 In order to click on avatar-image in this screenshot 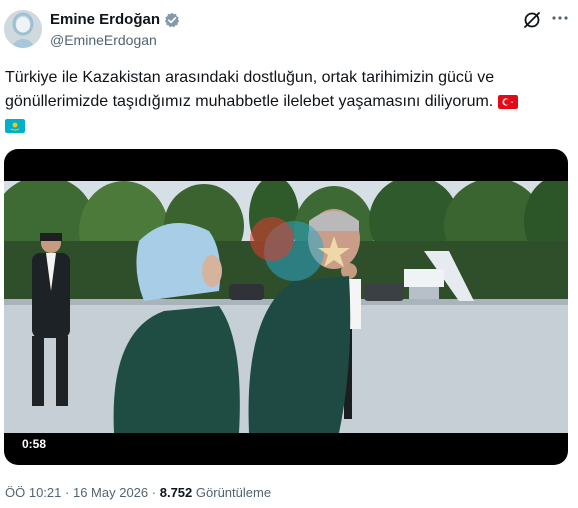, I will do `click(23, 29)`.